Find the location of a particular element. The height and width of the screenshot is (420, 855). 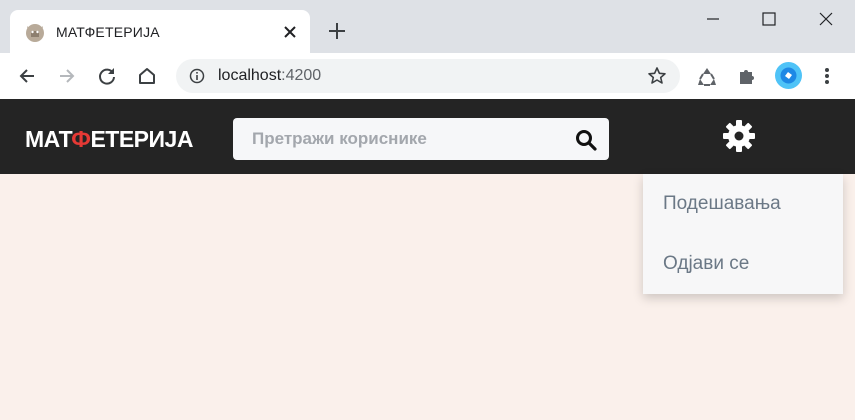

star-icon is located at coordinates (657, 76).